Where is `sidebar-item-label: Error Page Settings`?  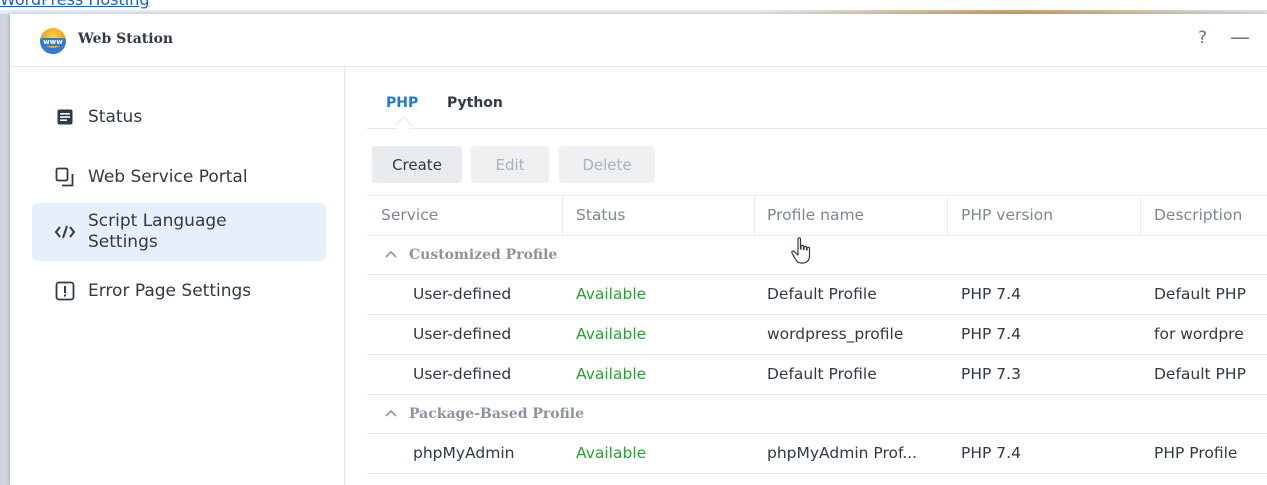 sidebar-item-label: Error Page Settings is located at coordinates (170, 290).